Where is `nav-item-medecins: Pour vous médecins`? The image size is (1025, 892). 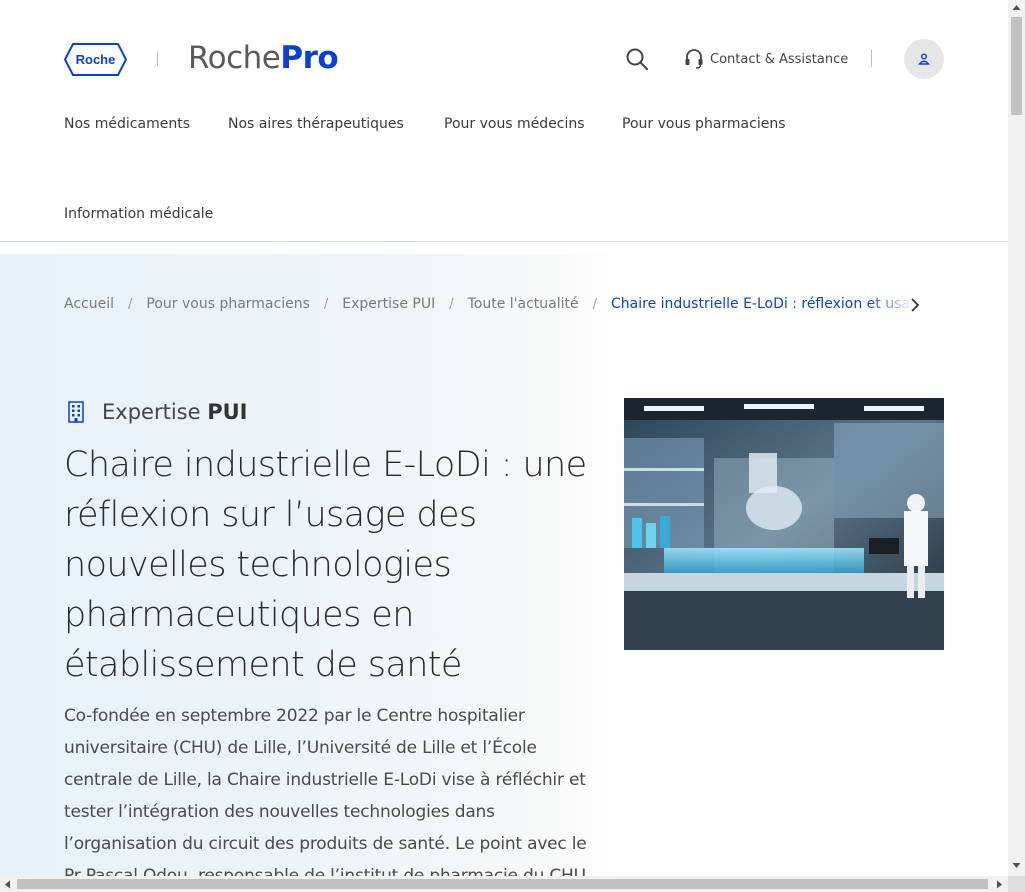 nav-item-medecins: Pour vous médecins is located at coordinates (514, 124).